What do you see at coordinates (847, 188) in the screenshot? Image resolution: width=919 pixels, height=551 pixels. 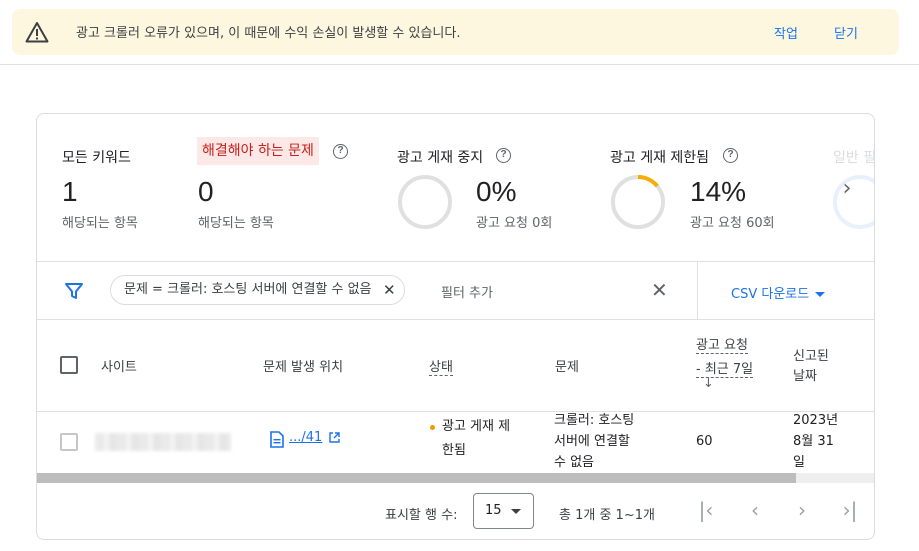 I see `chevron-right-icon: ›` at bounding box center [847, 188].